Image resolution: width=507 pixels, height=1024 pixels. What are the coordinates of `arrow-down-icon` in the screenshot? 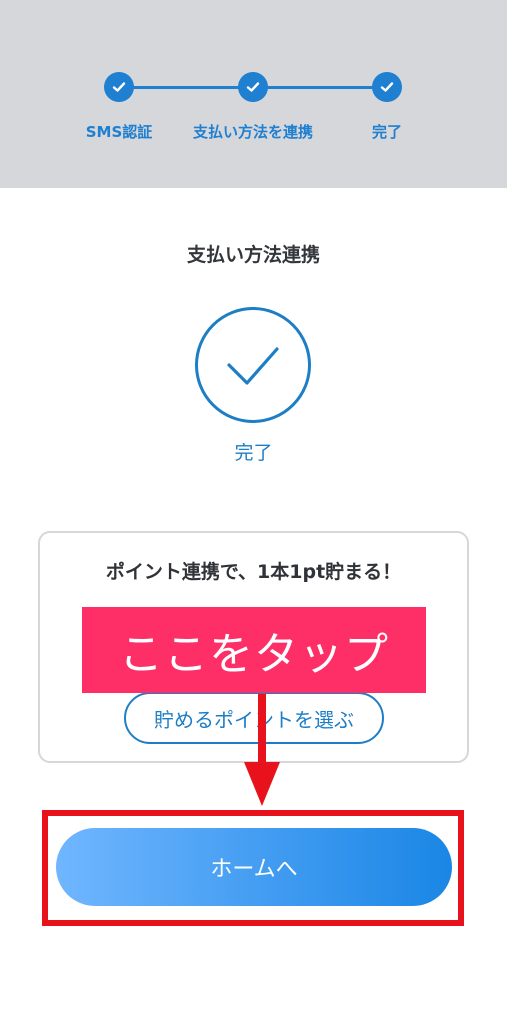 It's located at (262, 730).